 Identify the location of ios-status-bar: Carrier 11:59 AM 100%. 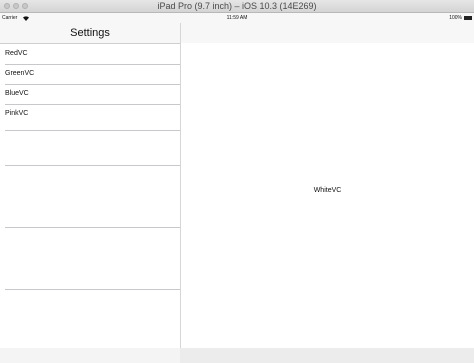
(237, 18).